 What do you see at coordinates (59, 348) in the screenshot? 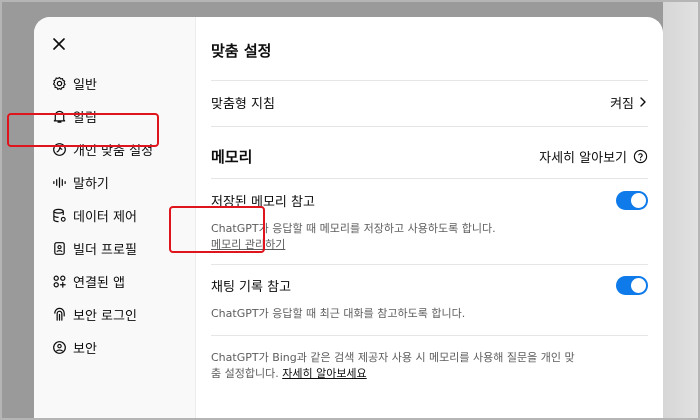
I see `shield-user-icon` at bounding box center [59, 348].